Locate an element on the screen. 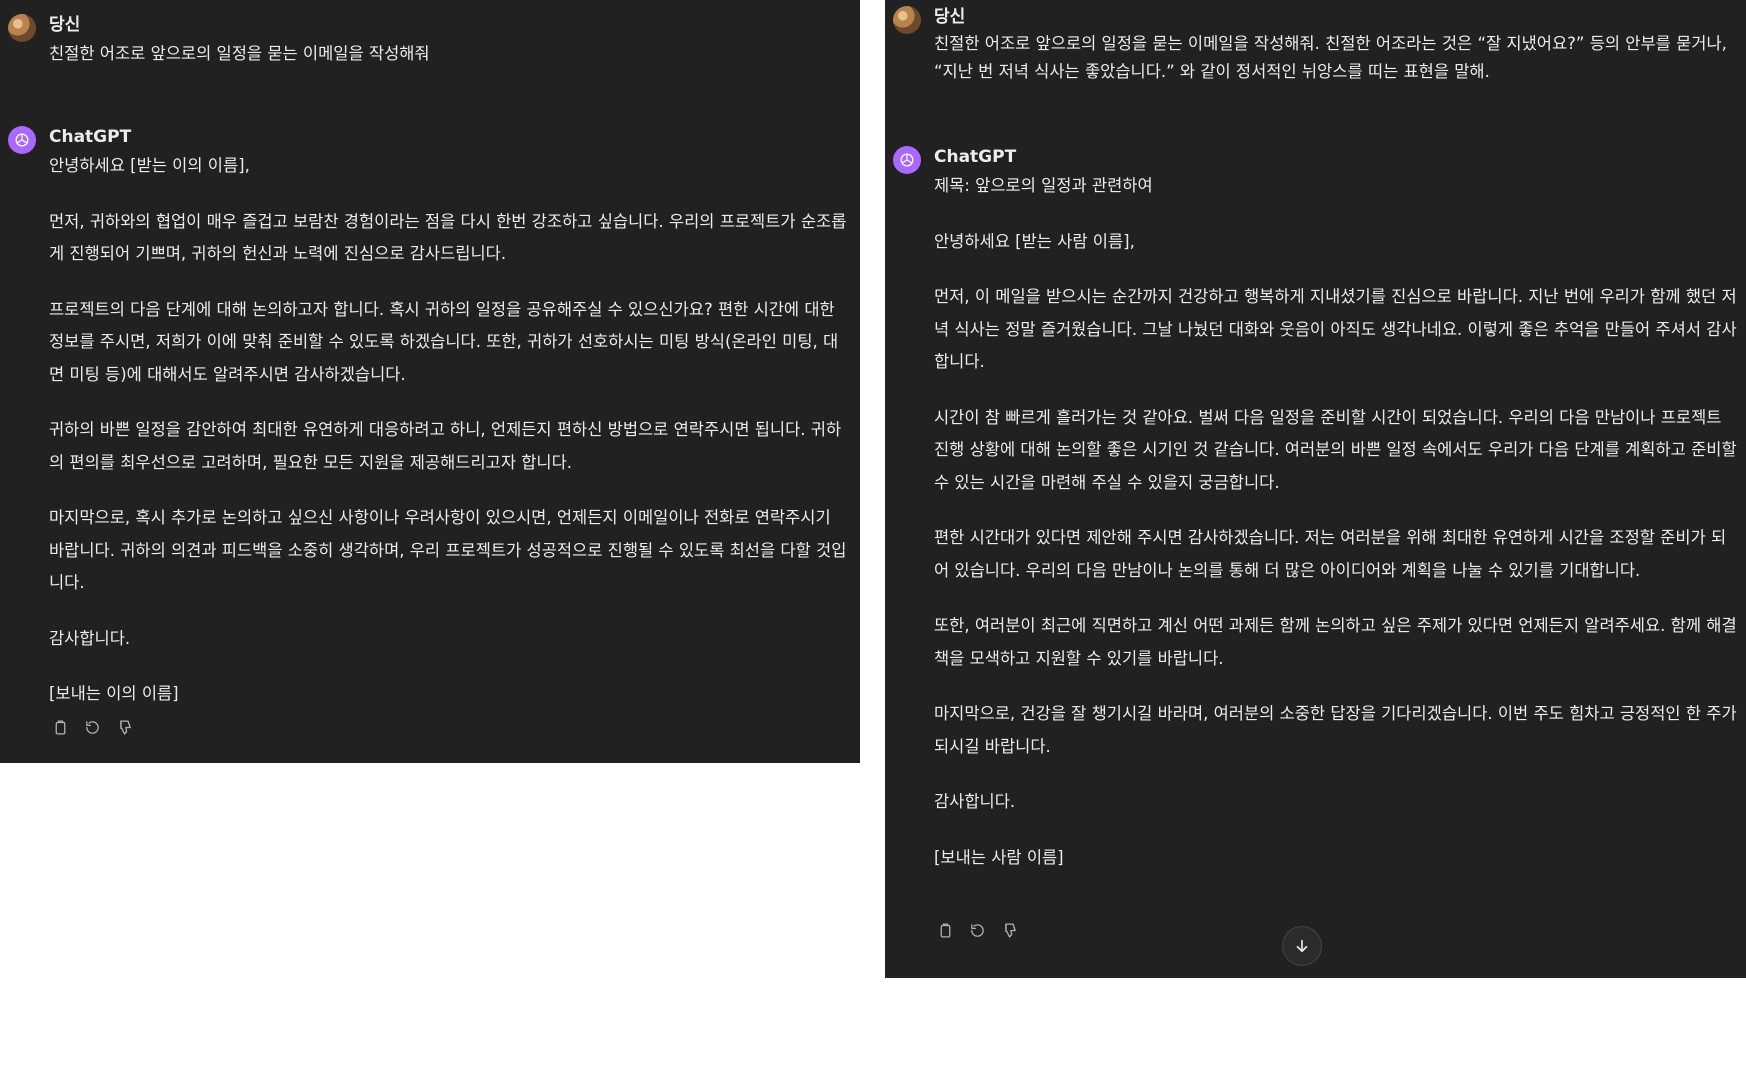 The image size is (1746, 1080). user-message: 친절한 어조로 앞으로의 일정을 묻는 이메일을 작성해줘 is located at coordinates (239, 53).